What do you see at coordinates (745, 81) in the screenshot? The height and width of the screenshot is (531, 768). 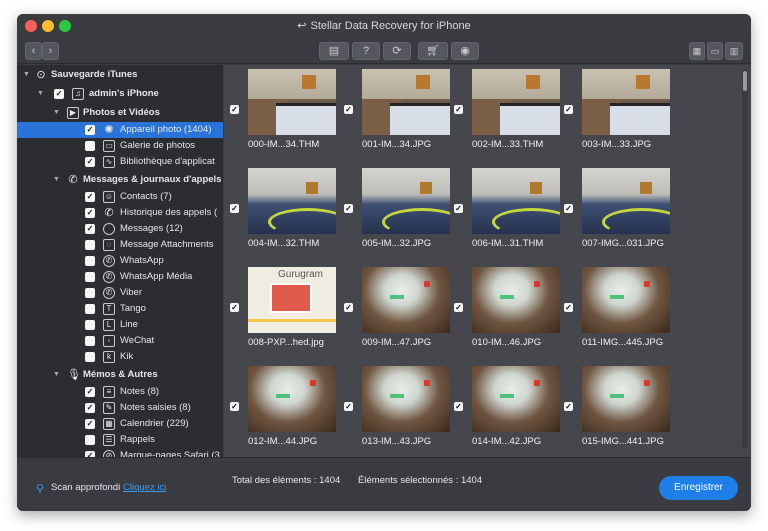 I see `scrollbar-thumb` at bounding box center [745, 81].